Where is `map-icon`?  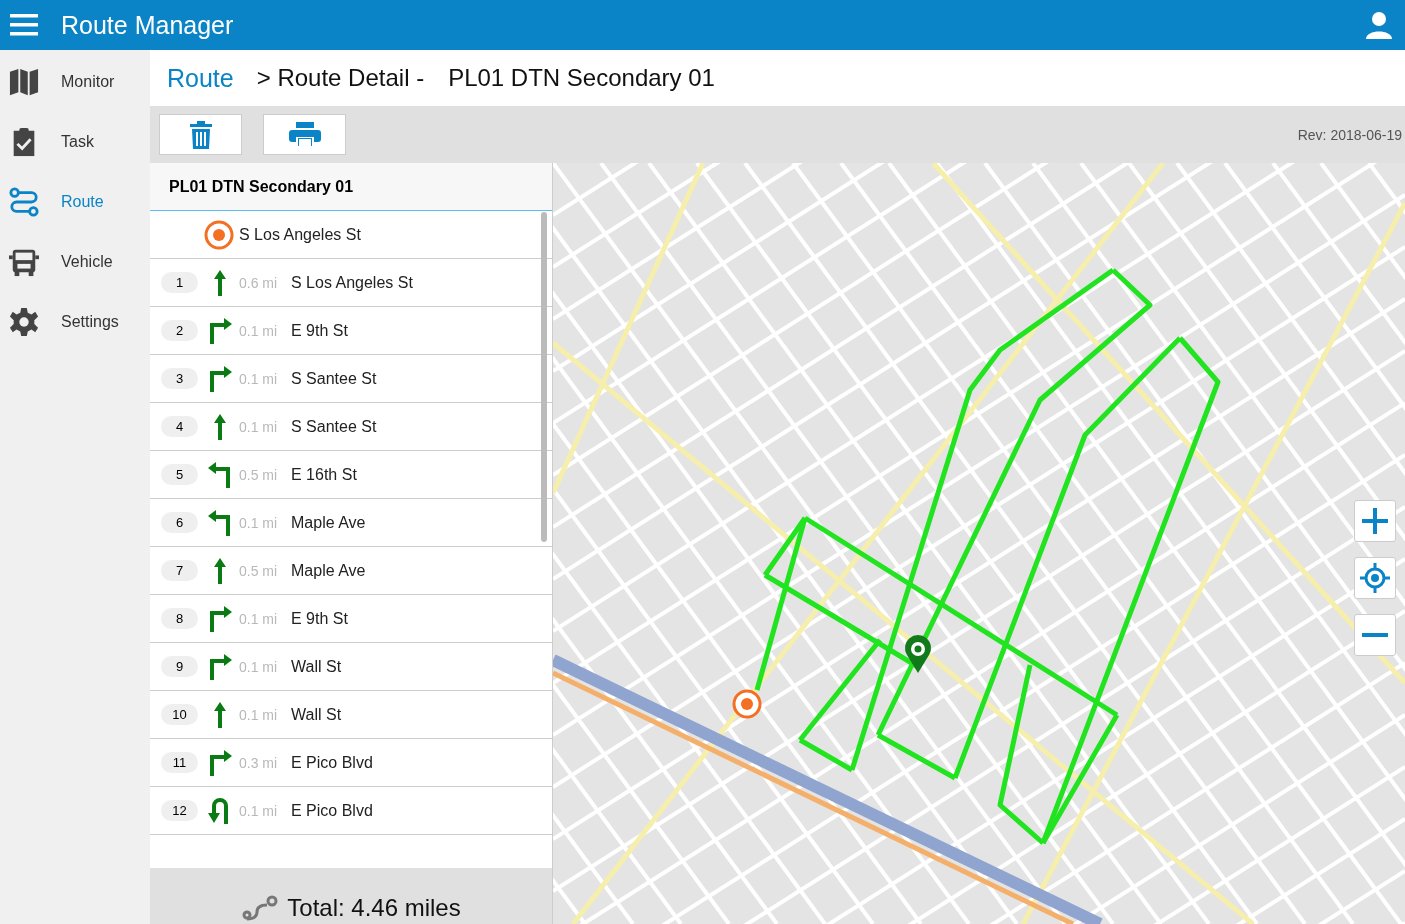 map-icon is located at coordinates (24, 82).